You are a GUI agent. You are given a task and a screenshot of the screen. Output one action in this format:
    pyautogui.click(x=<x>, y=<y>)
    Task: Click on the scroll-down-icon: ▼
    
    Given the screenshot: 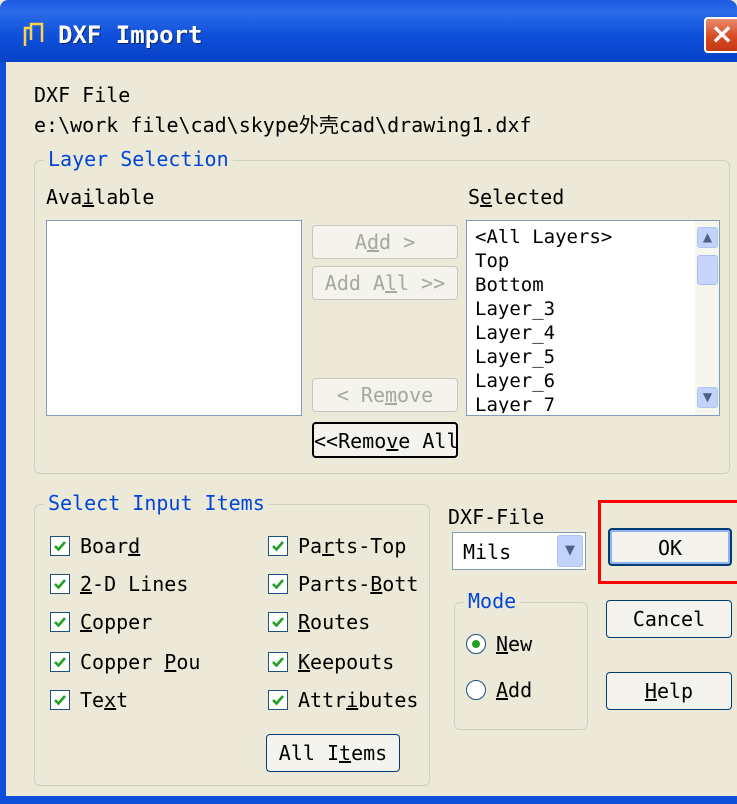 What is the action you would take?
    pyautogui.click(x=707, y=397)
    